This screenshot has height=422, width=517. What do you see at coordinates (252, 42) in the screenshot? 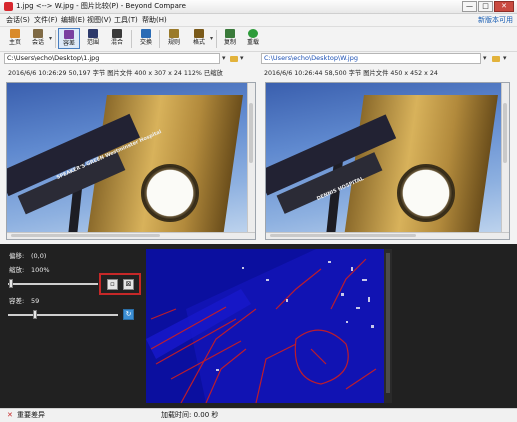
I see `reload-label: 重载` at bounding box center [252, 42].